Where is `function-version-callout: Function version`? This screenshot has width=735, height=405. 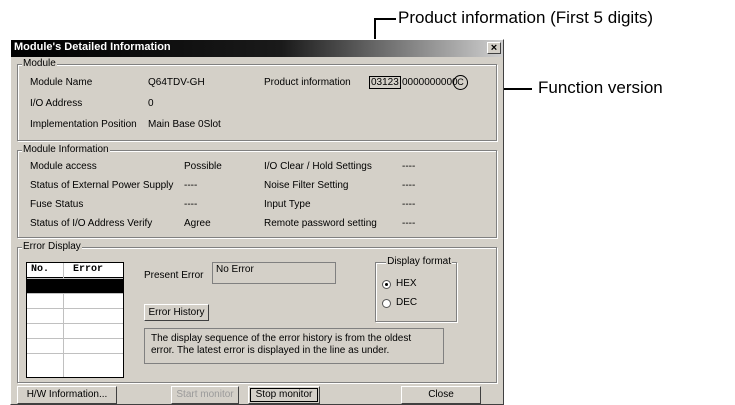 function-version-callout: Function version is located at coordinates (600, 87).